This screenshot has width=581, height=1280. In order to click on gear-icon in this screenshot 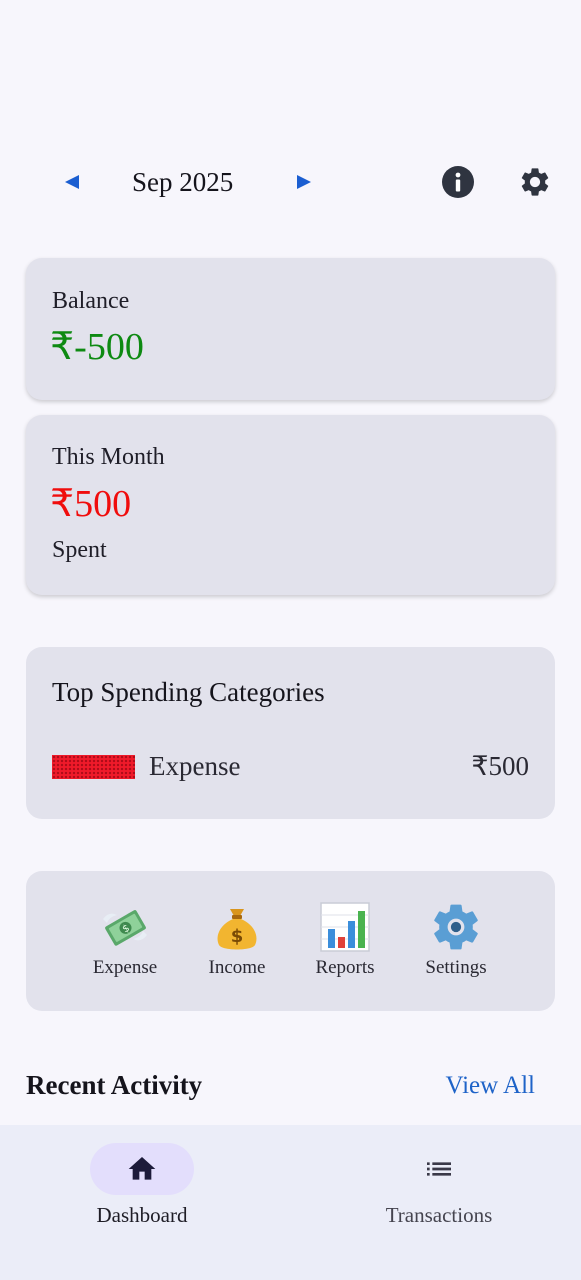, I will do `click(535, 182)`.